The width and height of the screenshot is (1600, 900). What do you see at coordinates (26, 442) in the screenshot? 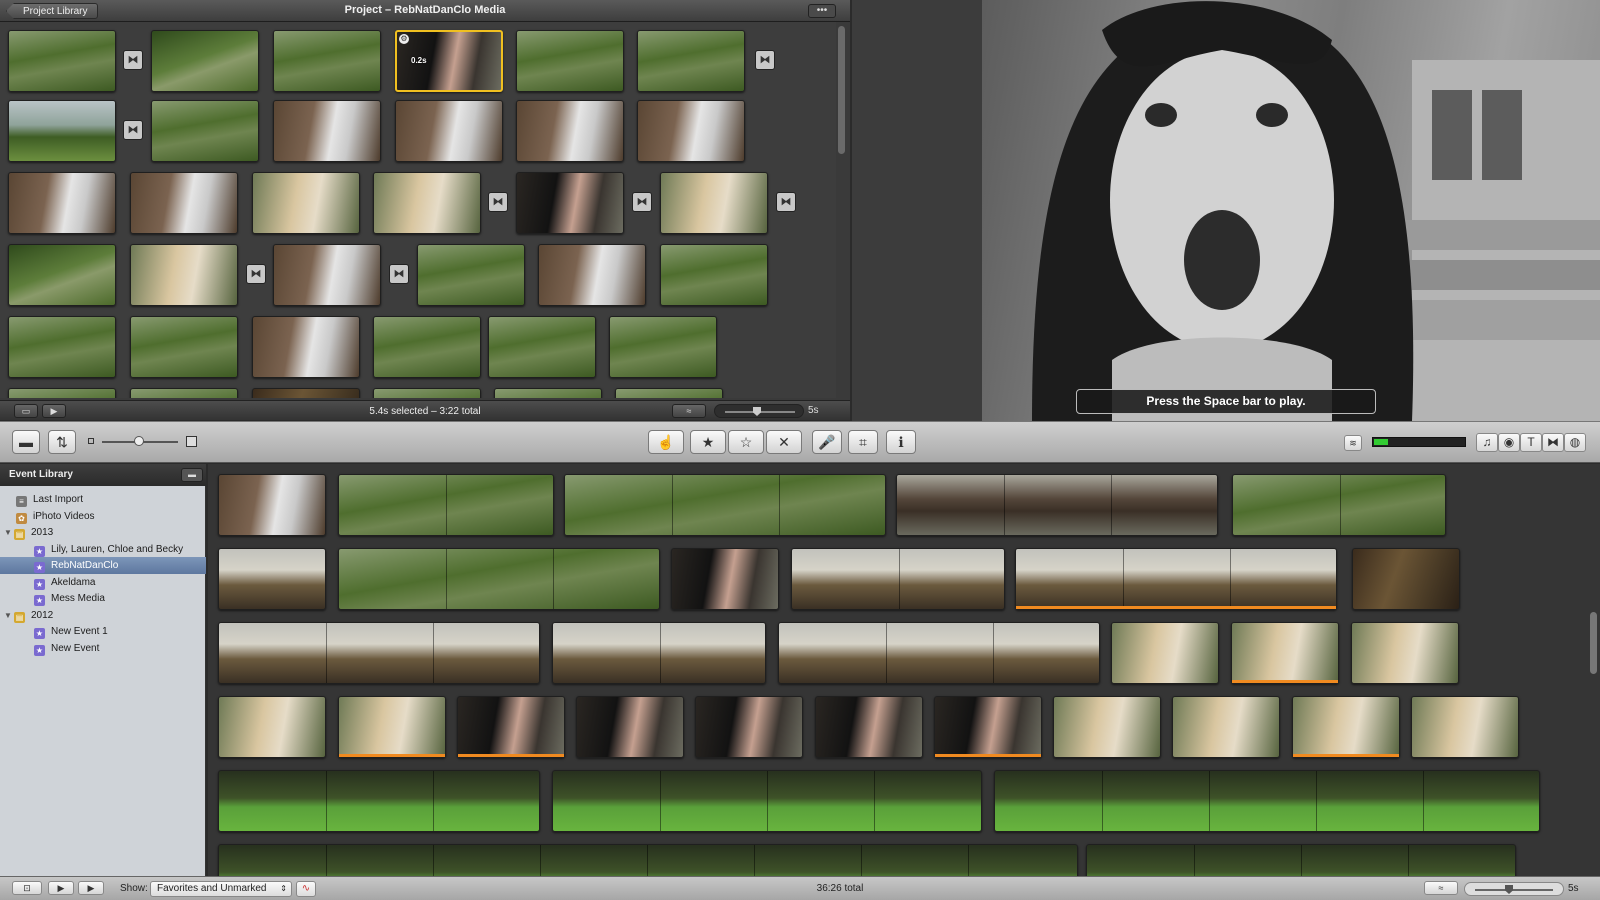
I see `project-library-toggle-icon: ▬` at bounding box center [26, 442].